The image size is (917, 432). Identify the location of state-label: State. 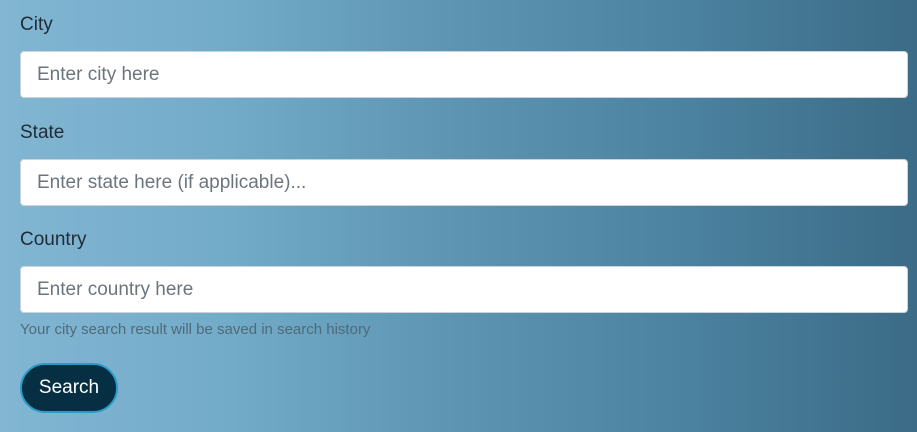
(42, 132).